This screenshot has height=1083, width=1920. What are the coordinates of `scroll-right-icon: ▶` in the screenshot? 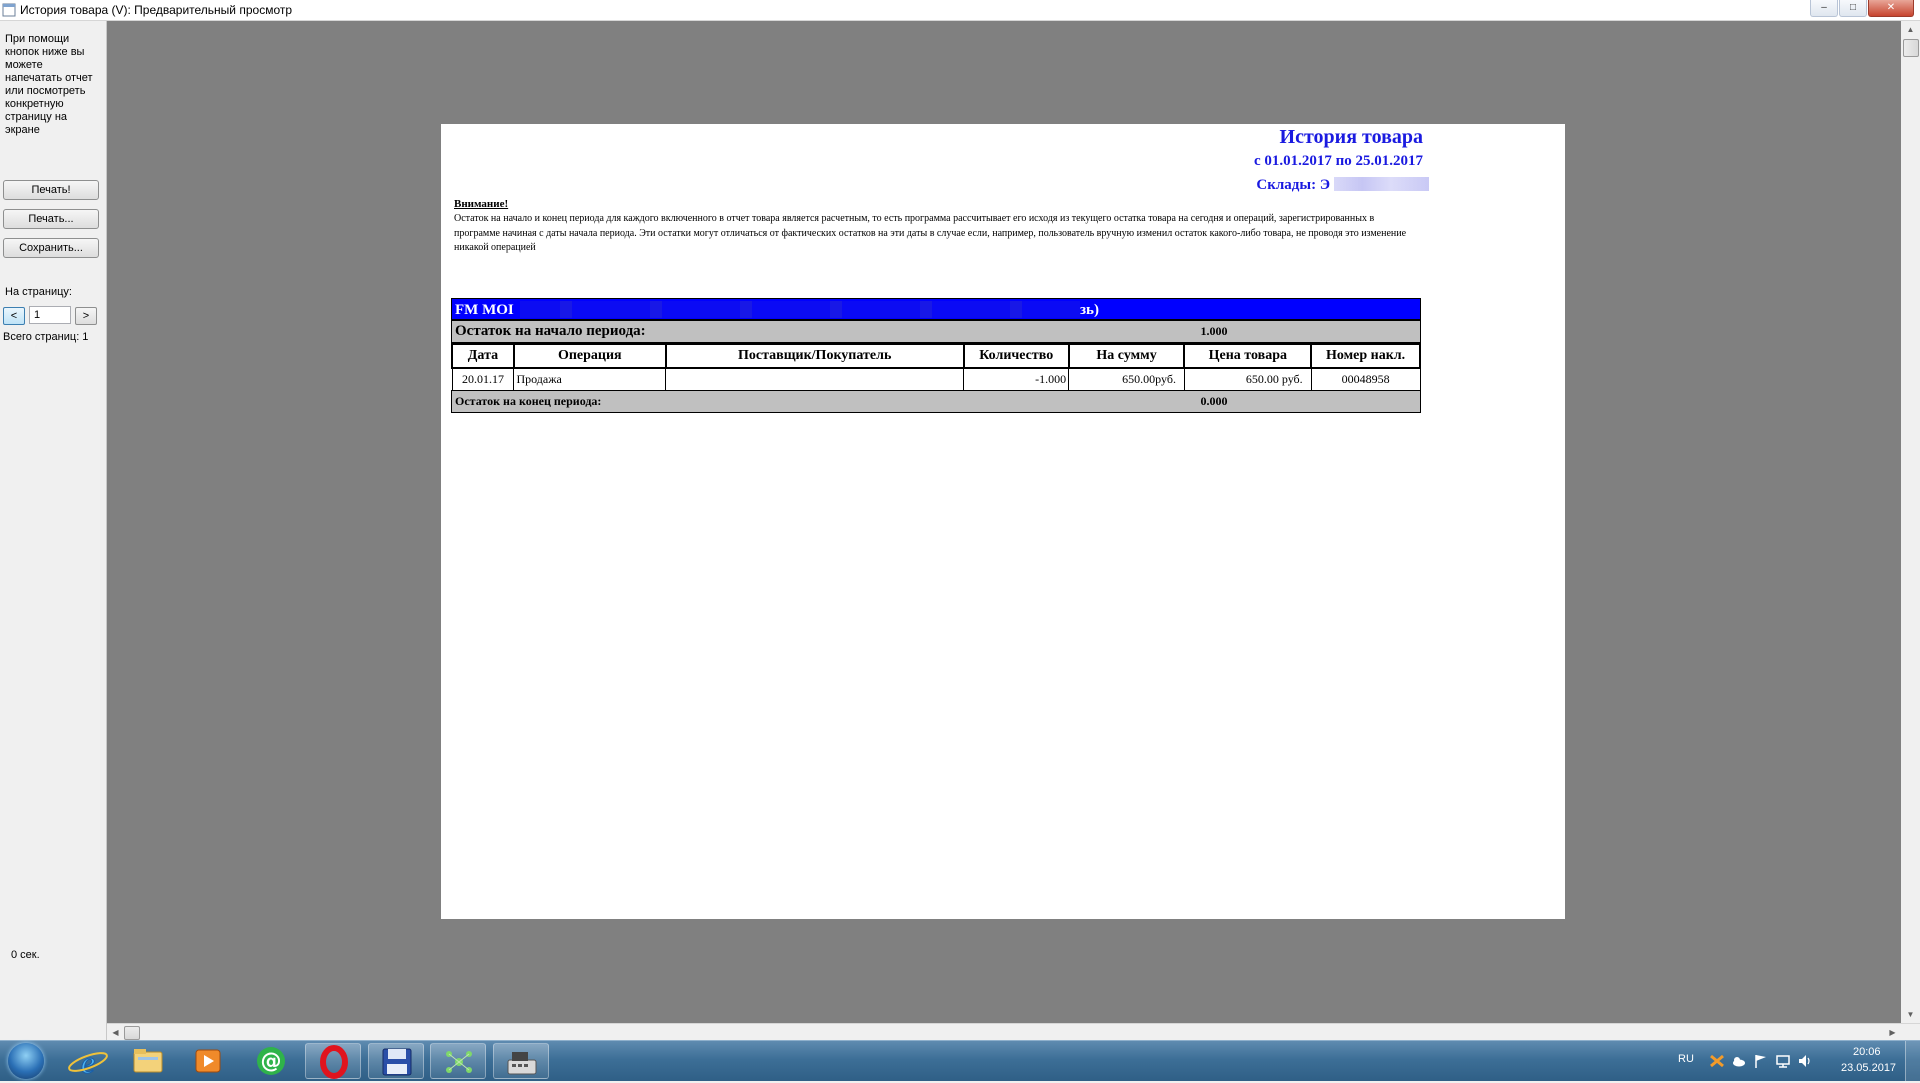 It's located at (1892, 1032).